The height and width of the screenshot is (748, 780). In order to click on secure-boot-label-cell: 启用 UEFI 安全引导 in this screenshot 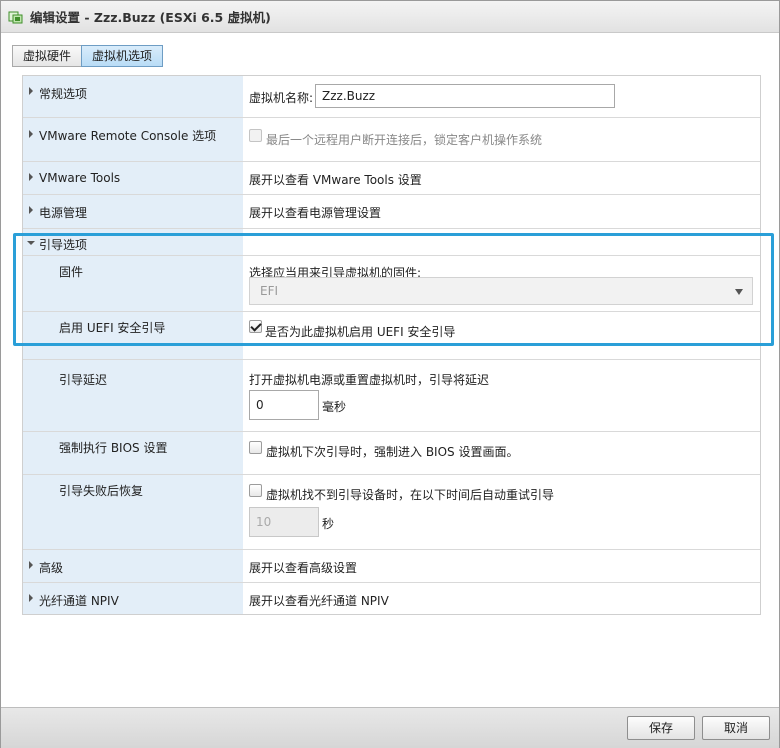, I will do `click(133, 335)`.